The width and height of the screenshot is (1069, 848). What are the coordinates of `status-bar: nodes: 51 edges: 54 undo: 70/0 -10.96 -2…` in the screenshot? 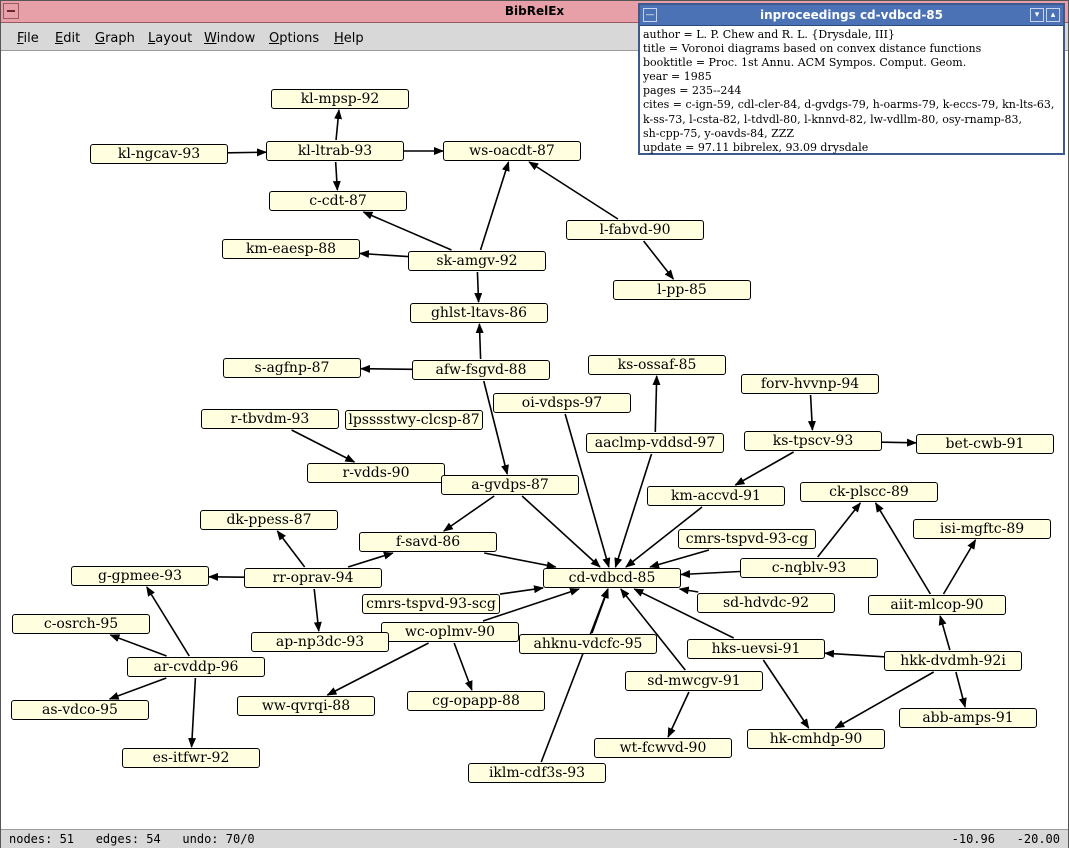 It's located at (534, 838).